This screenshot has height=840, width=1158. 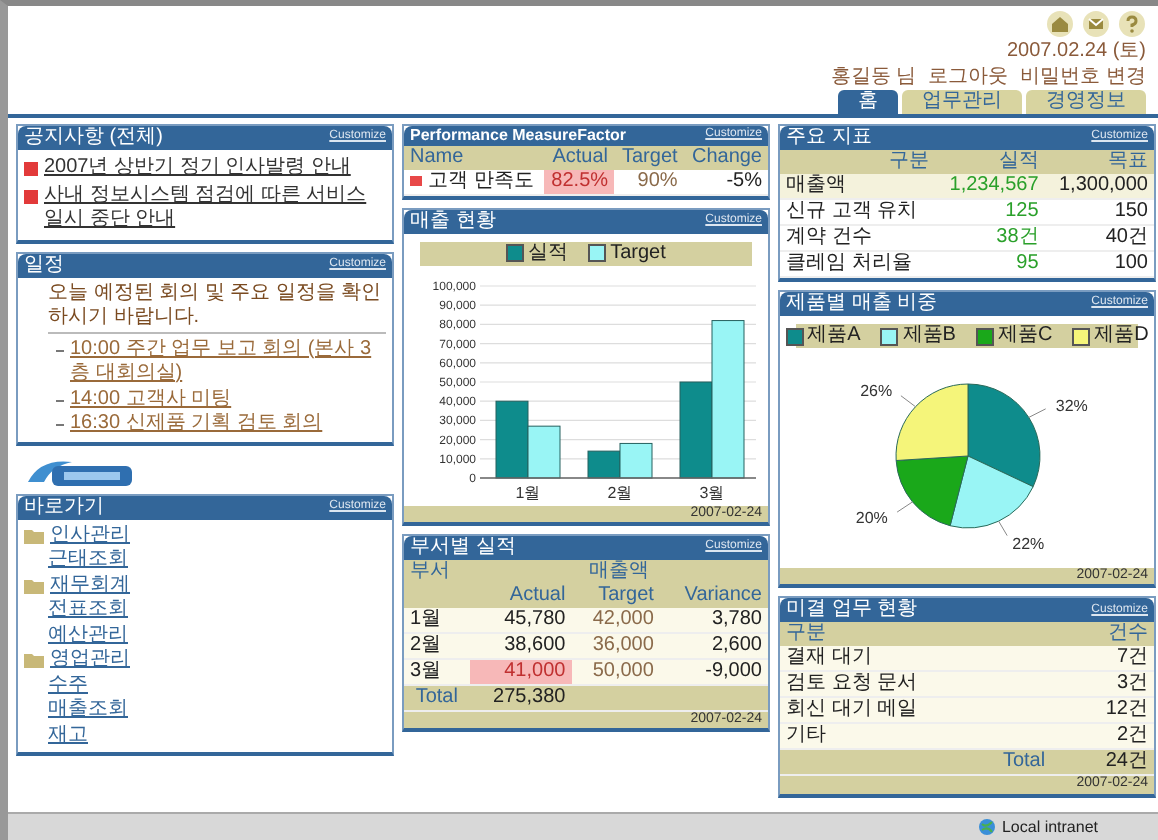 What do you see at coordinates (1049, 827) in the screenshot?
I see `zone-text: Local intranet` at bounding box center [1049, 827].